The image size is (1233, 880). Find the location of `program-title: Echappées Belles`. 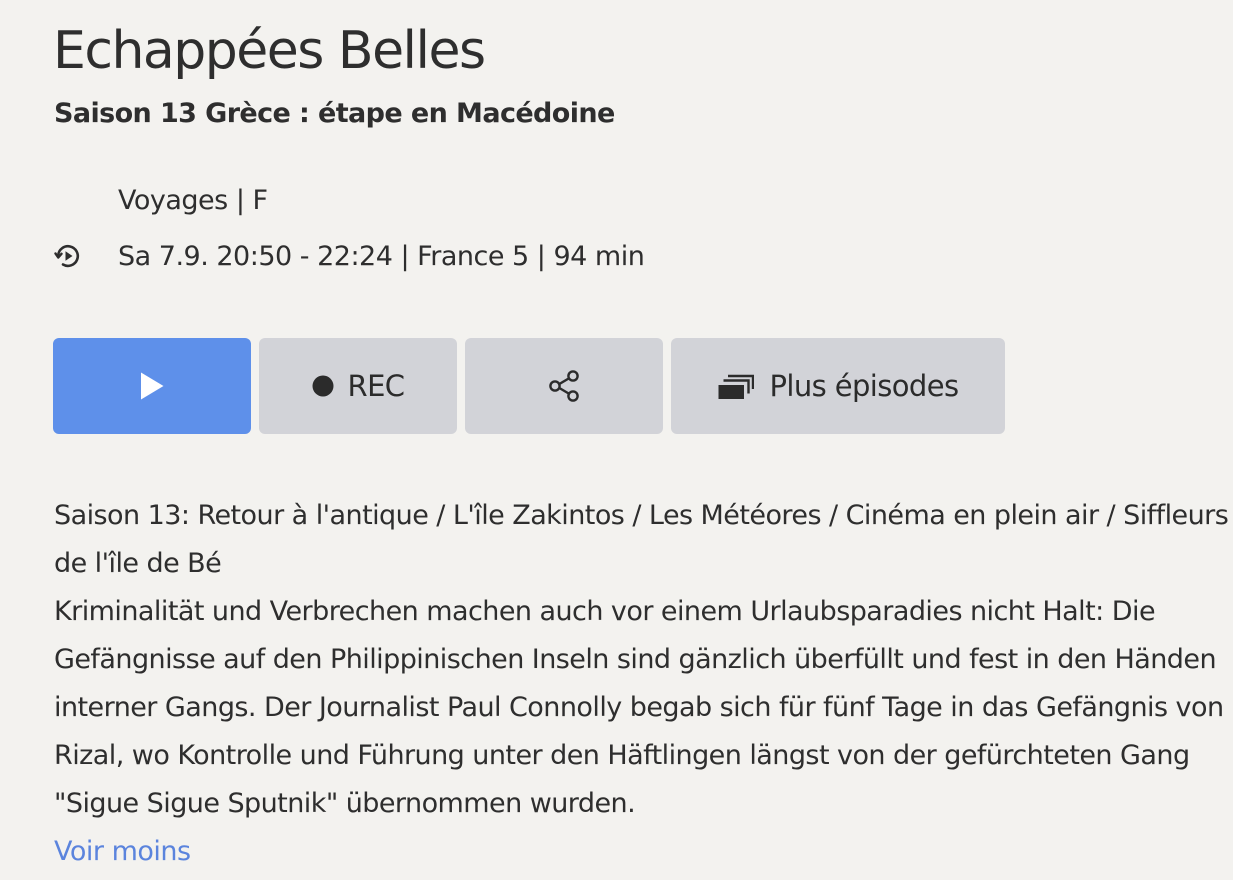

program-title: Echappées Belles is located at coordinates (269, 51).